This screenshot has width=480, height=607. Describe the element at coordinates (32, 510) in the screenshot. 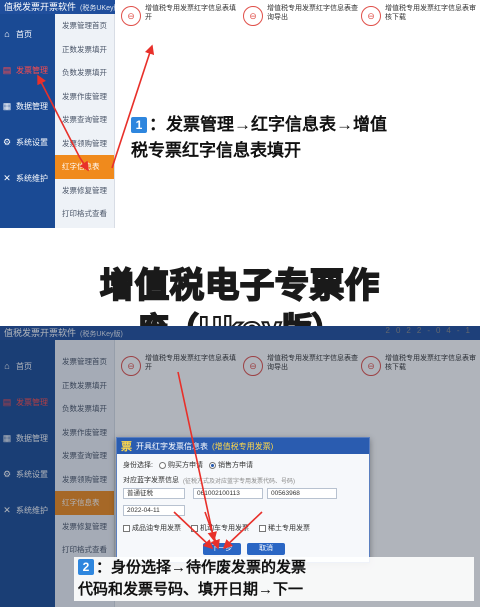

I see `sidebar-item-label: 系统维护` at that location.